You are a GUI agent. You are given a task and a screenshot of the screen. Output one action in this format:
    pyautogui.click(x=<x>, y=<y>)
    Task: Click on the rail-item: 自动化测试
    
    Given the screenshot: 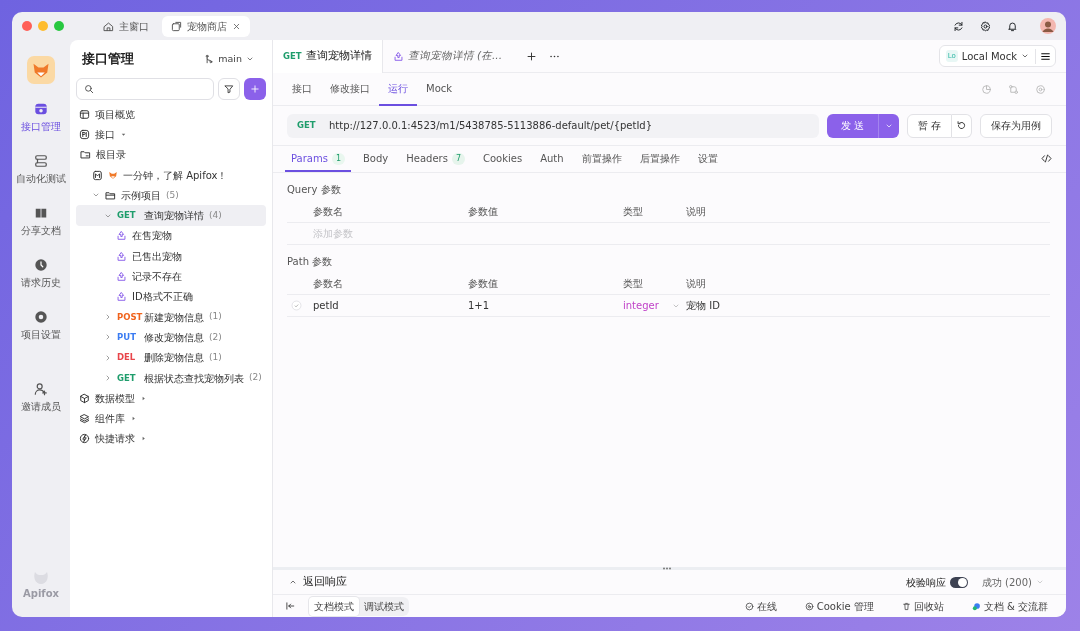 What is the action you would take?
    pyautogui.click(x=41, y=170)
    